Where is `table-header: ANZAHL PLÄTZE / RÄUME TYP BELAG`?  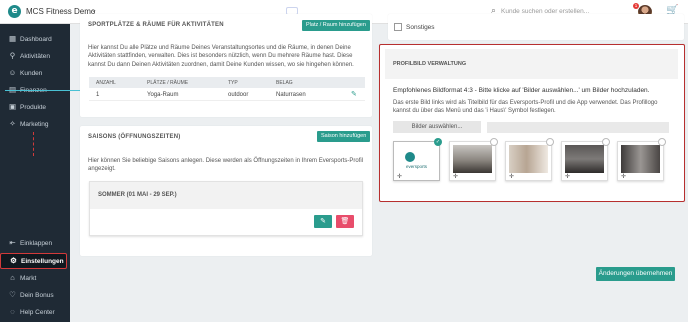
table-header: ANZAHL PLÄTZE / RÄUME TYP BELAG is located at coordinates (227, 82).